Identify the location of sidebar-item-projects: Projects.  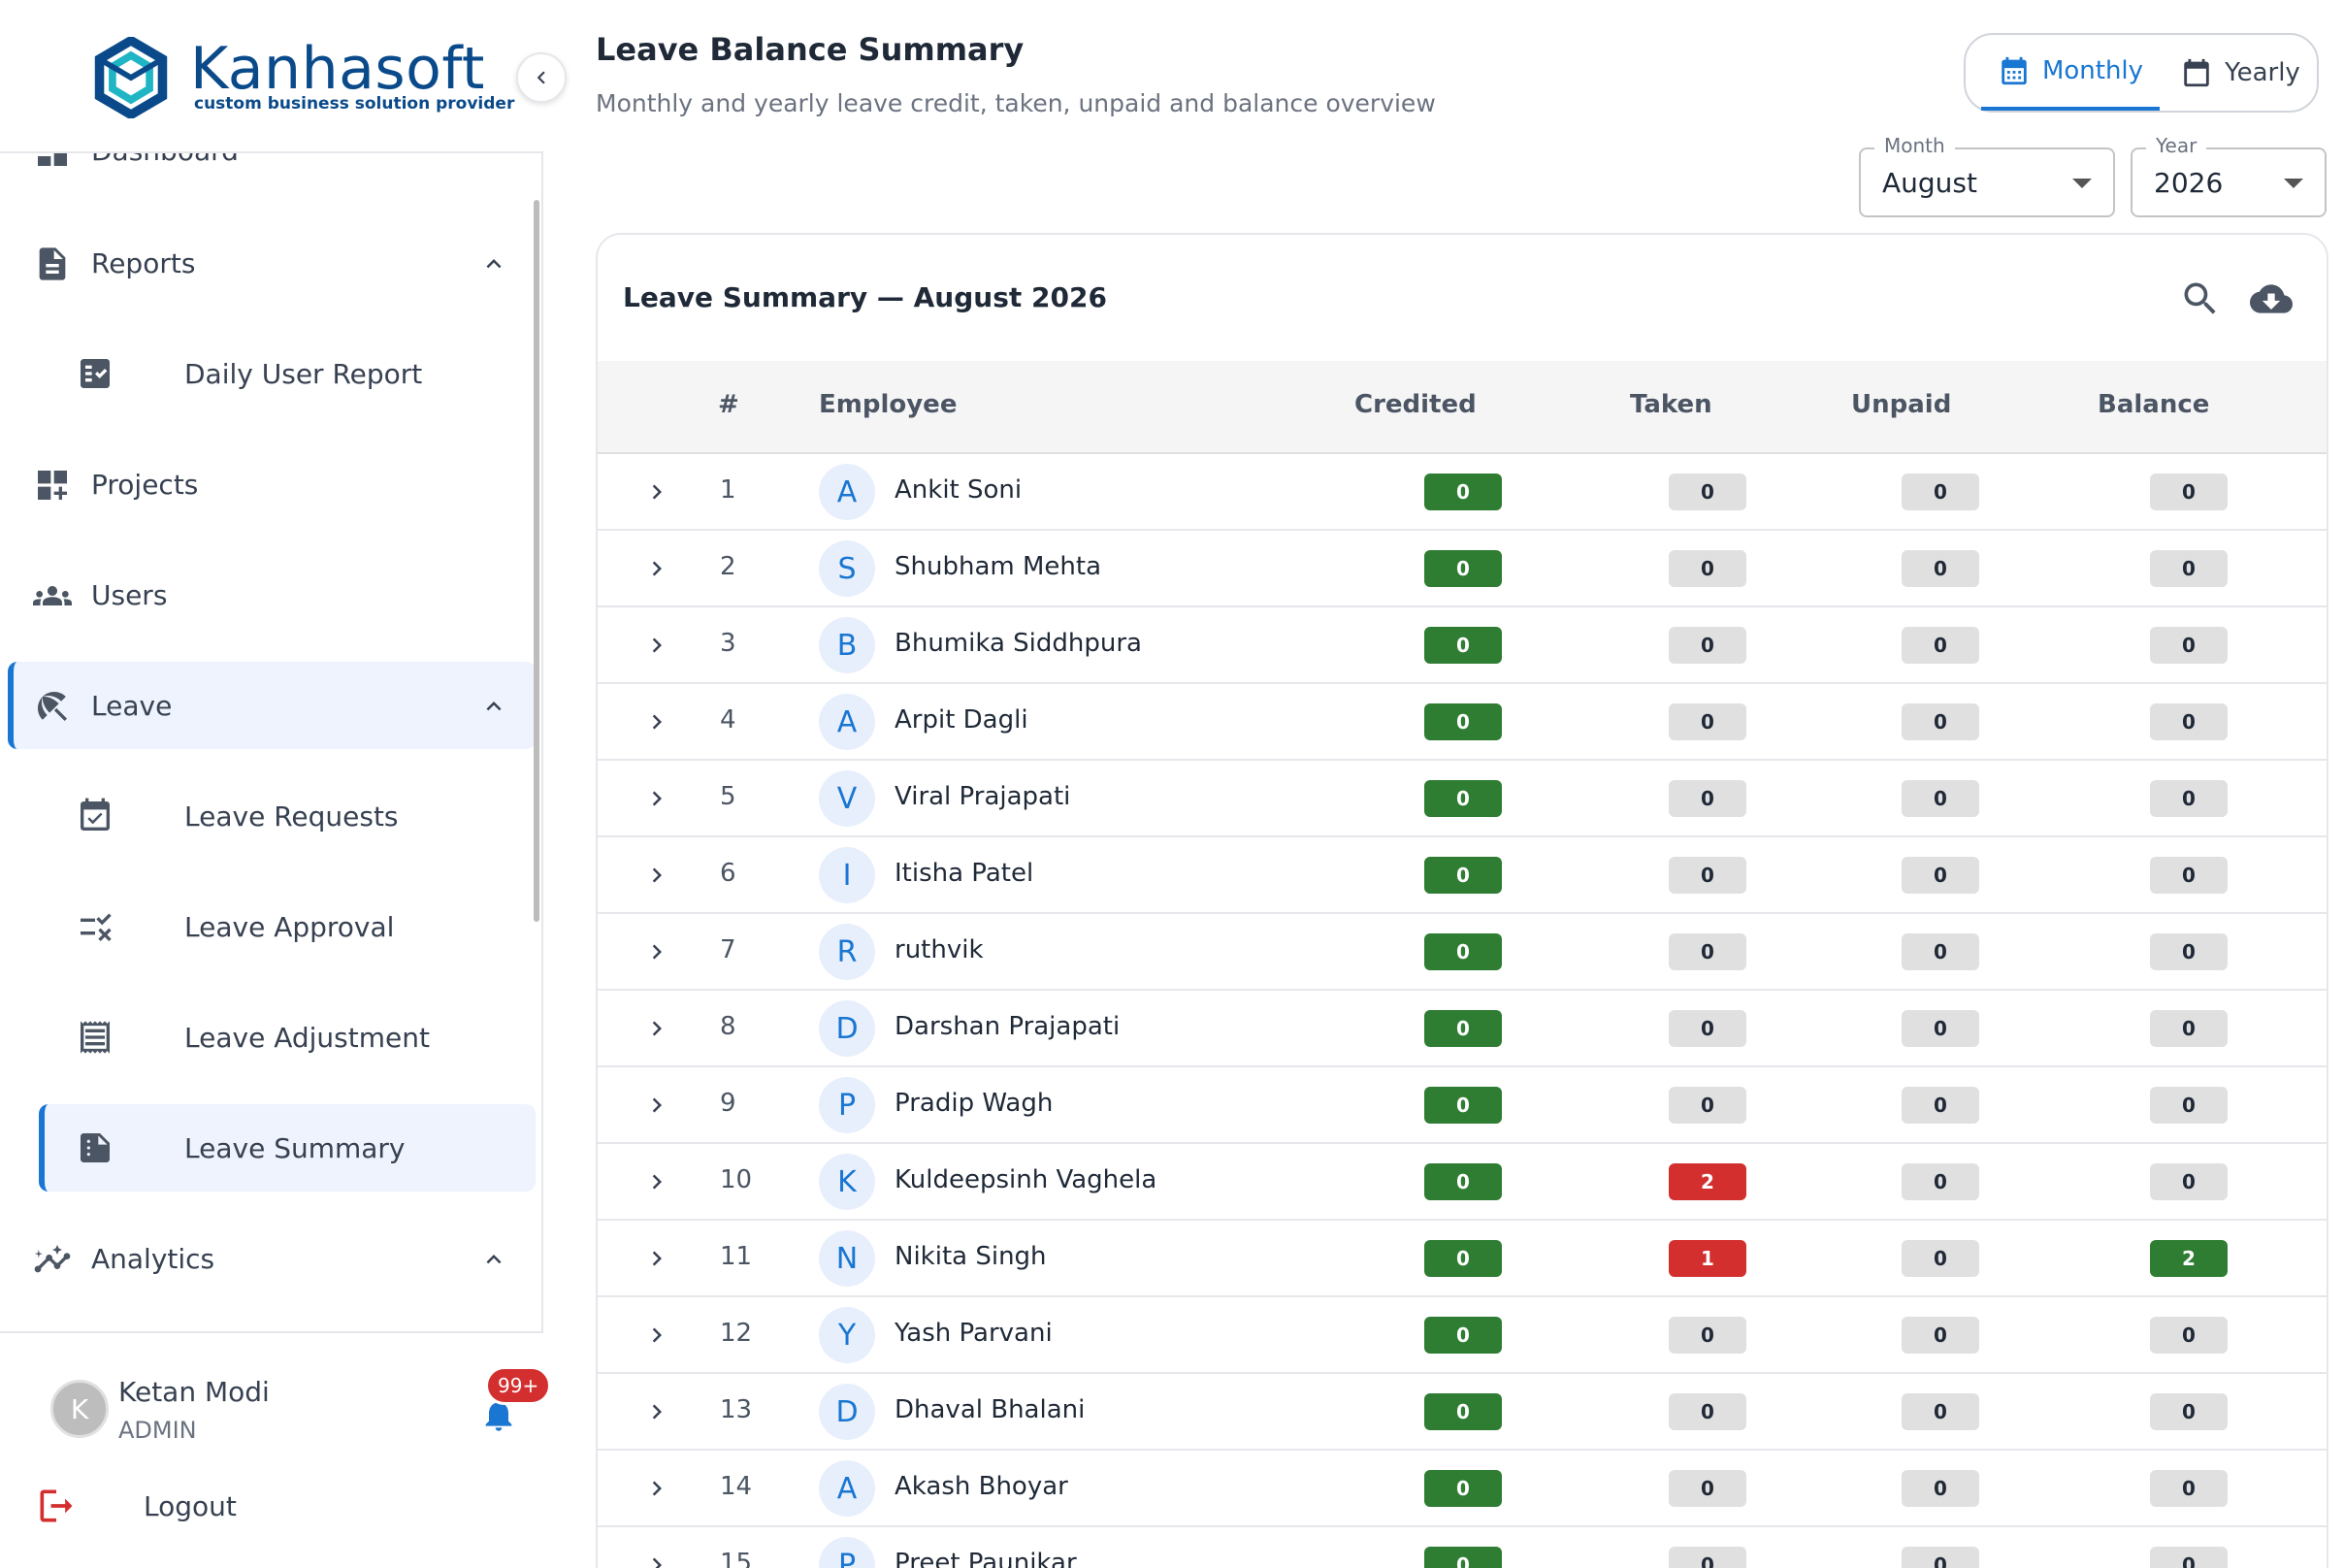
(272, 484).